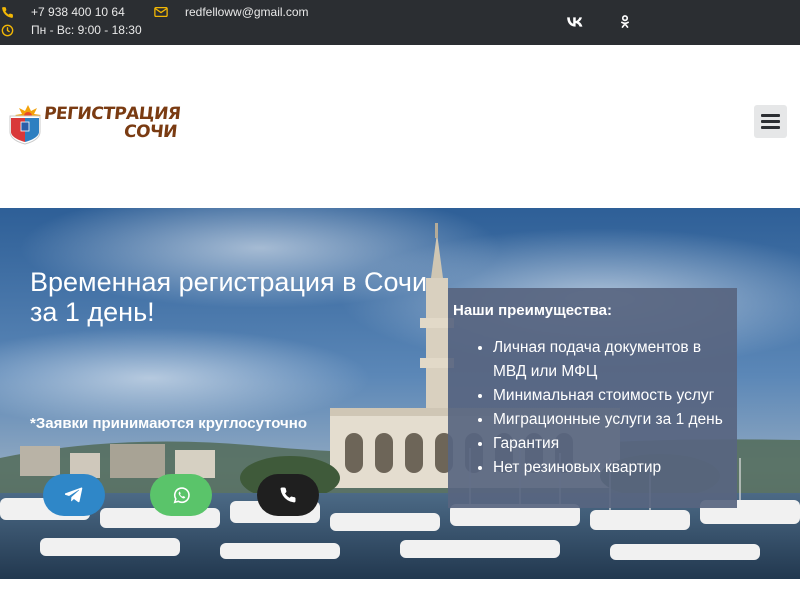  I want to click on hero-title: Временная регистрация в Сочи за 1 день!, so click(229, 297).